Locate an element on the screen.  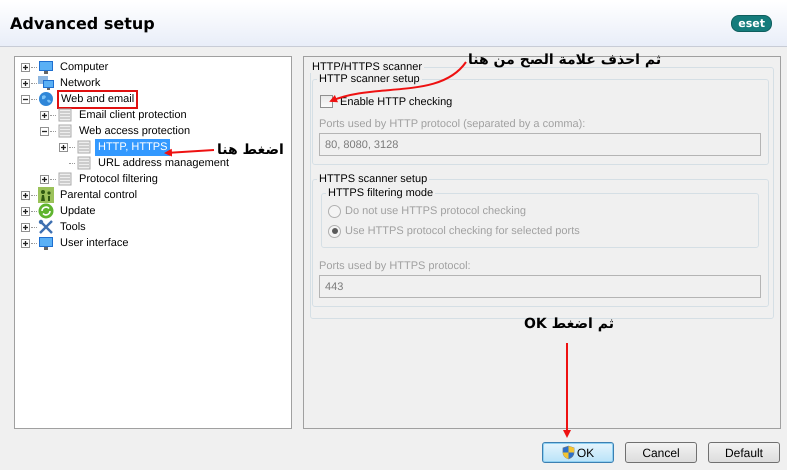
tree-item: Protocol filtering is located at coordinates (118, 179).